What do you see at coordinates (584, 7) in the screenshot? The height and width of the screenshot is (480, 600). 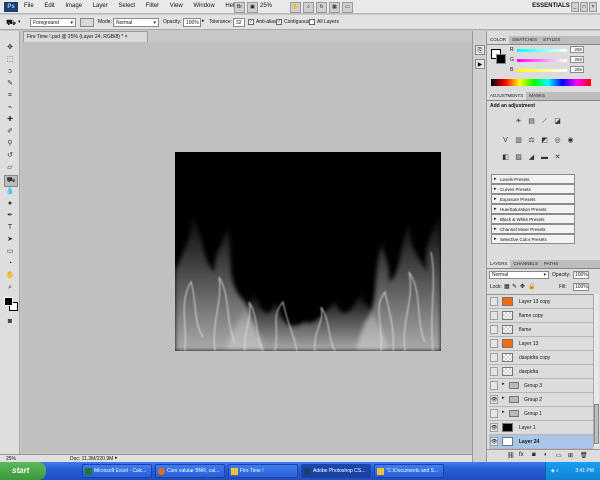 I see `maximize-icon: □` at bounding box center [584, 7].